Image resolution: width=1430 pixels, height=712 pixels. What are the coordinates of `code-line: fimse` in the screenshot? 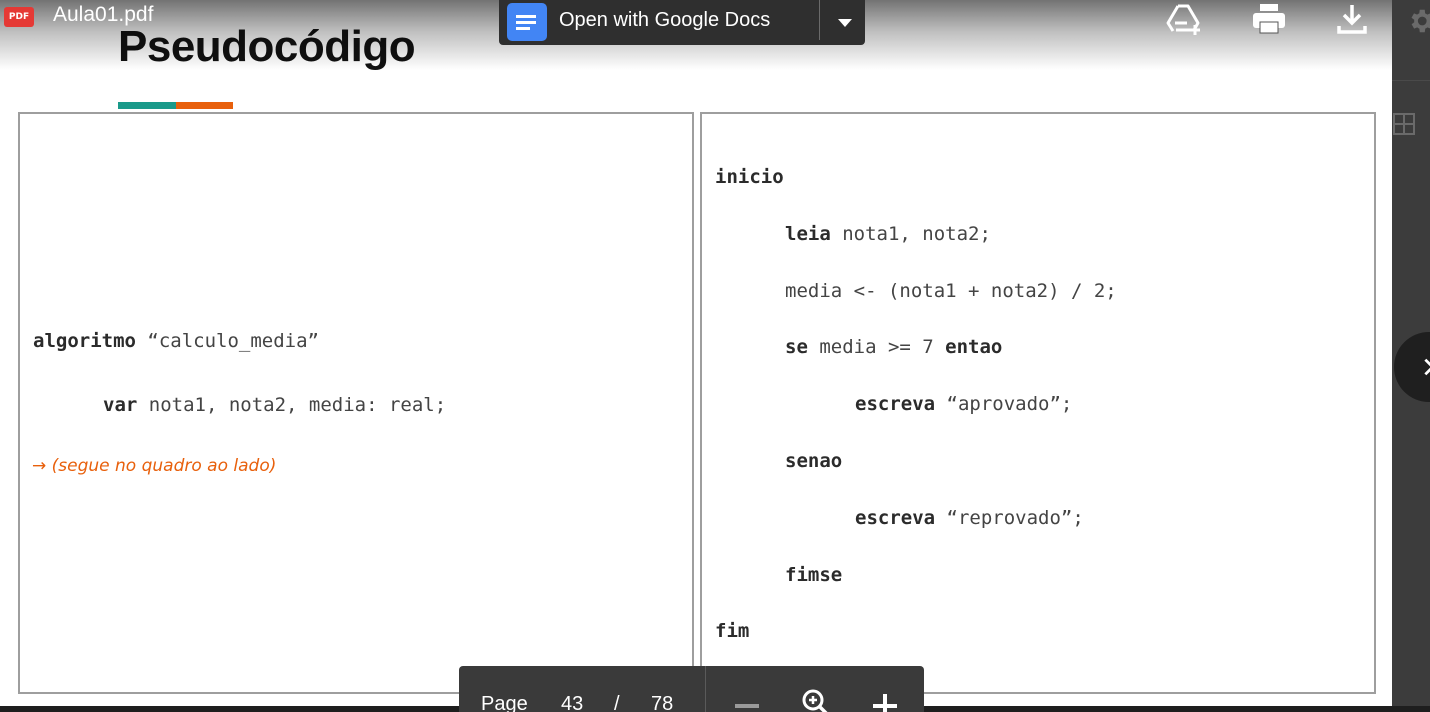 It's located at (813, 575).